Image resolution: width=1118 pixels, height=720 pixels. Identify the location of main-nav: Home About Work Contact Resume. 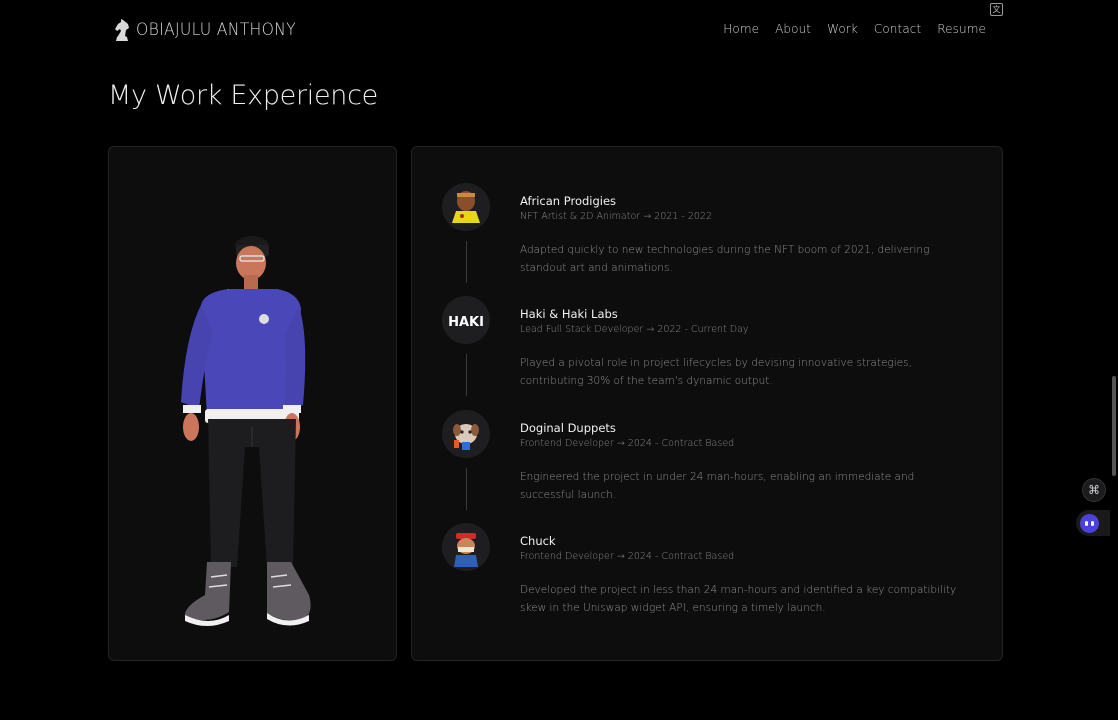
(854, 29).